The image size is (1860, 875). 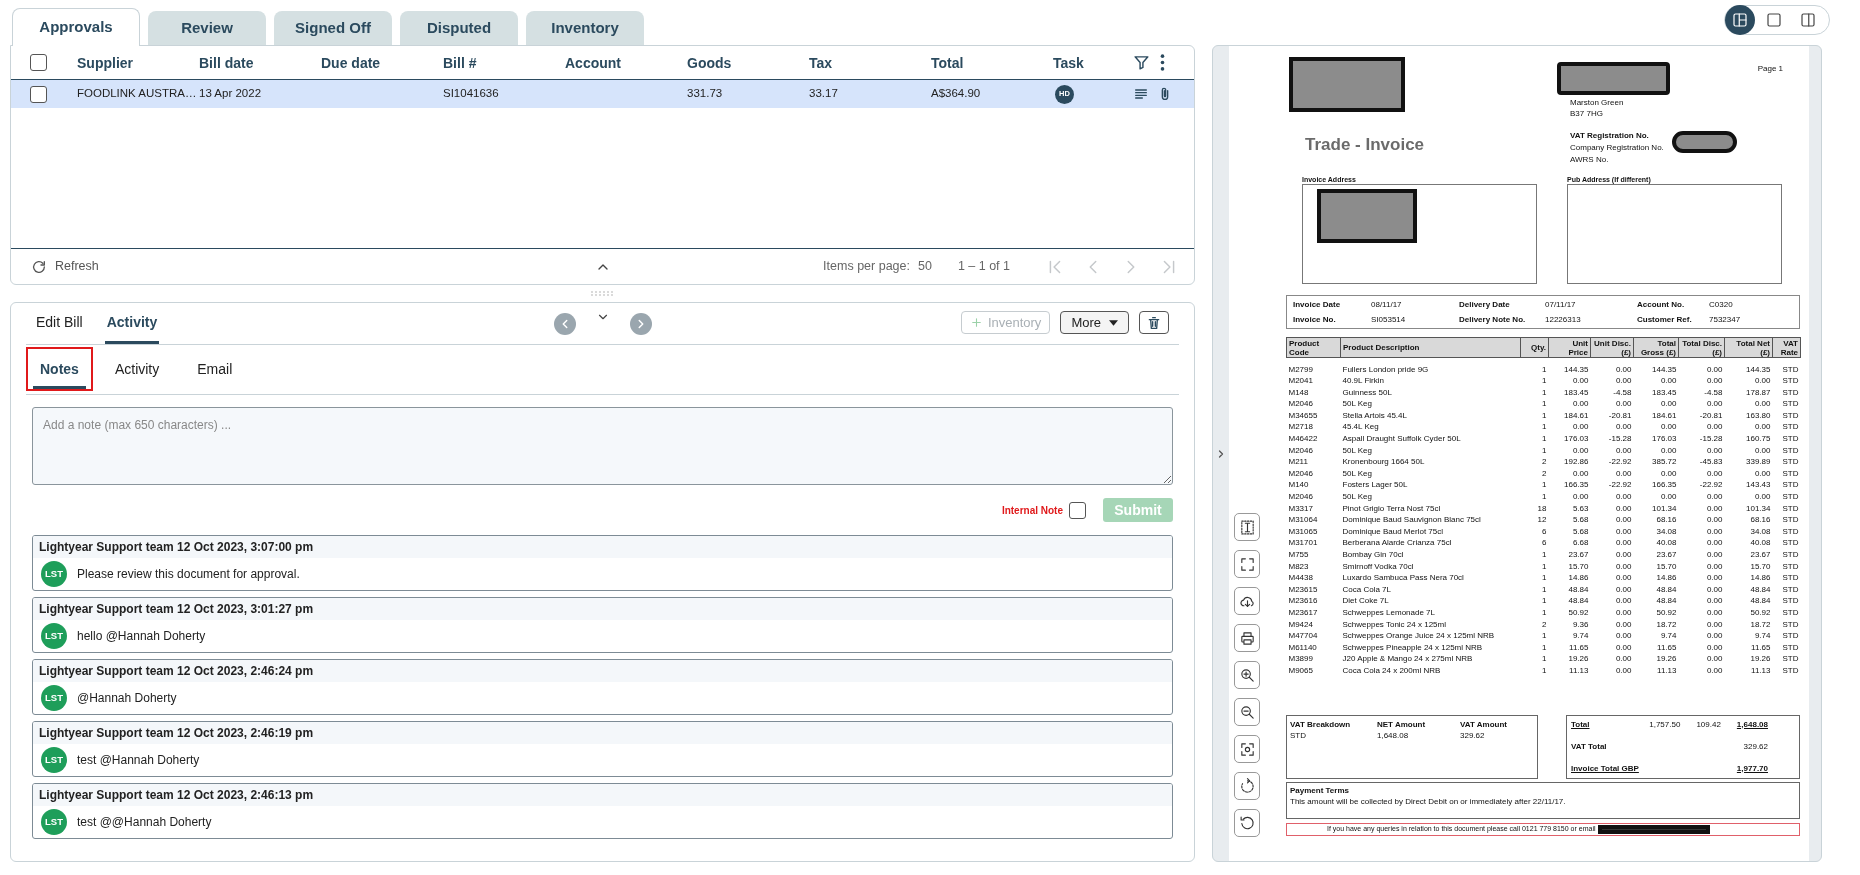 I want to click on table-cell: M23615, so click(x=1303, y=589).